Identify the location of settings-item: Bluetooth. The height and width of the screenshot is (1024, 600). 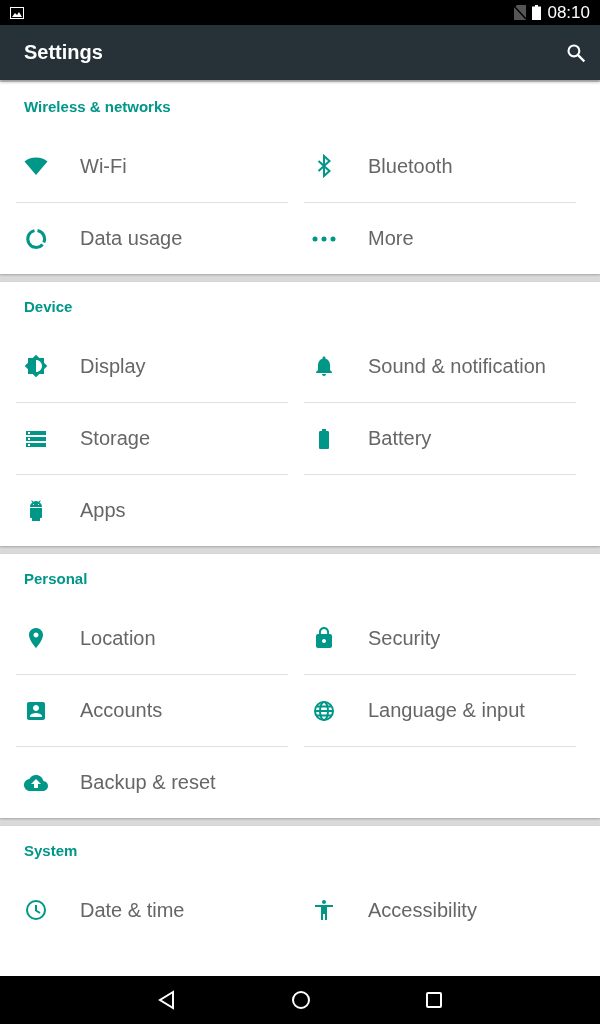
(440, 166).